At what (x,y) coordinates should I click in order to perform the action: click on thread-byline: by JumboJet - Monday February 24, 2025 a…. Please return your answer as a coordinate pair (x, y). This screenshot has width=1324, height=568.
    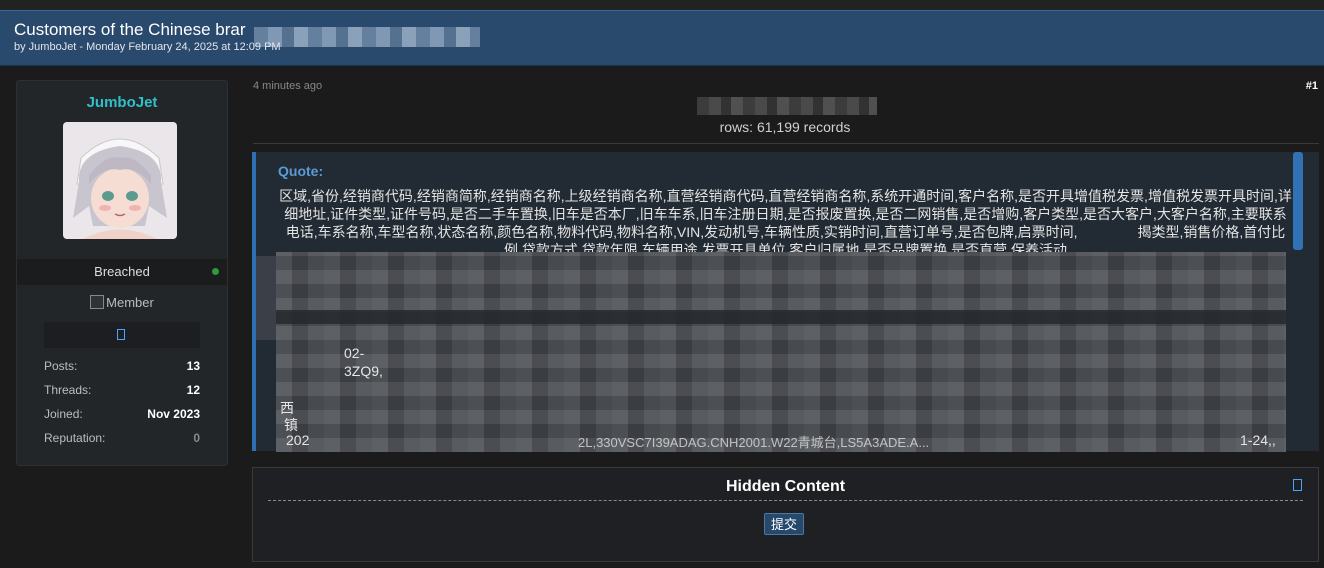
    Looking at the image, I should click on (147, 47).